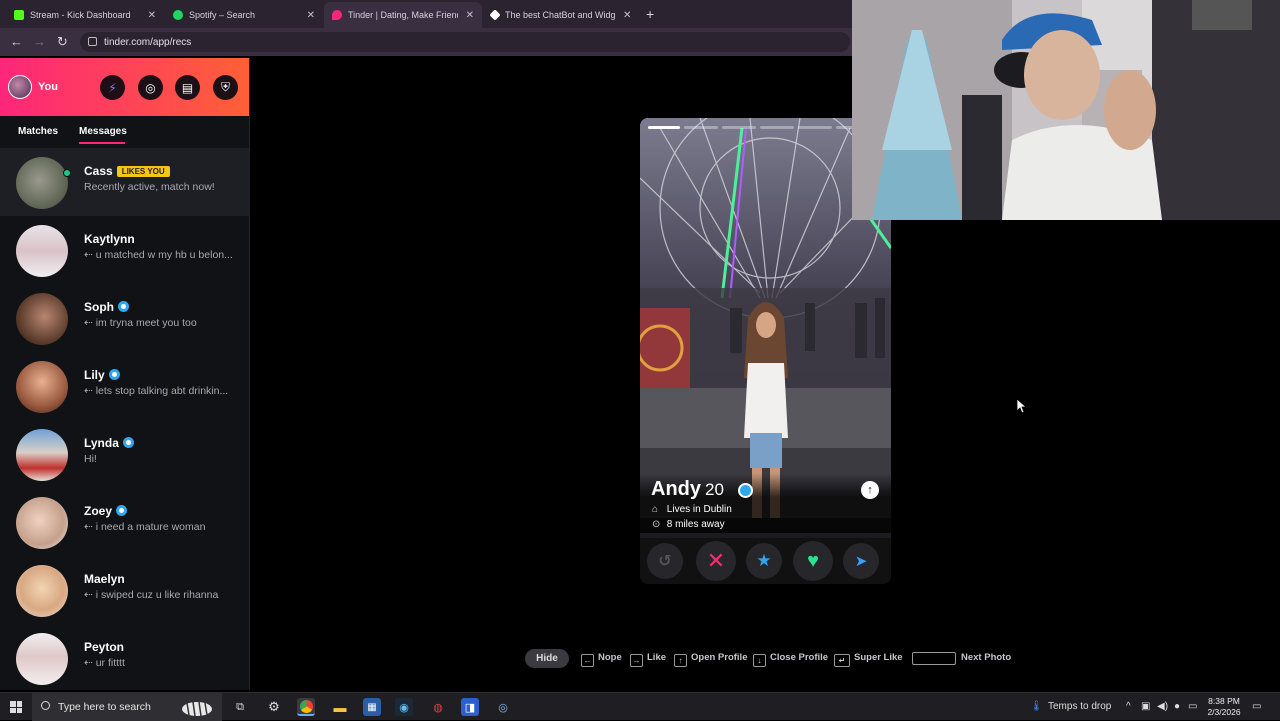 The height and width of the screenshot is (721, 1280). I want to click on shortcut-super-like: ↵ Super Like, so click(868, 659).